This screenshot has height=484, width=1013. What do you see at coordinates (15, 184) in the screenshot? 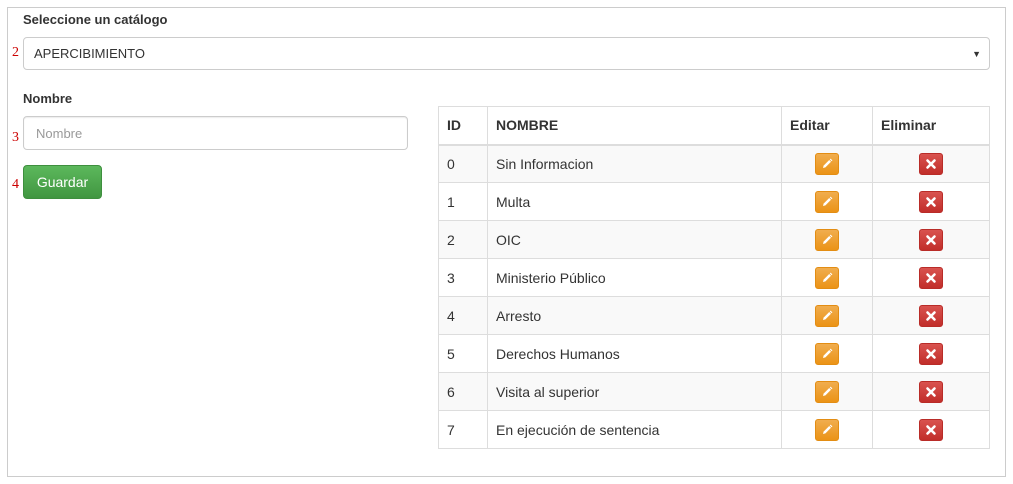
I see `annotation-marker: 4` at bounding box center [15, 184].